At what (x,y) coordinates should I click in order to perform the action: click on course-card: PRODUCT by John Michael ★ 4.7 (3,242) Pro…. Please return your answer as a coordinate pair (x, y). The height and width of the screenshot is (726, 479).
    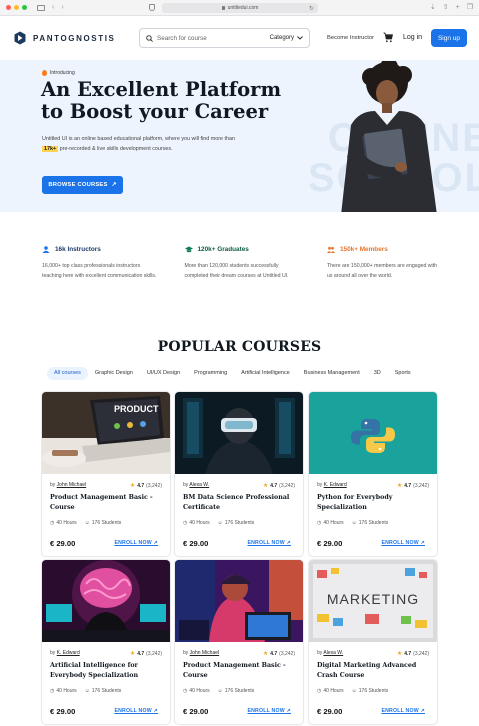
    Looking at the image, I should click on (106, 474).